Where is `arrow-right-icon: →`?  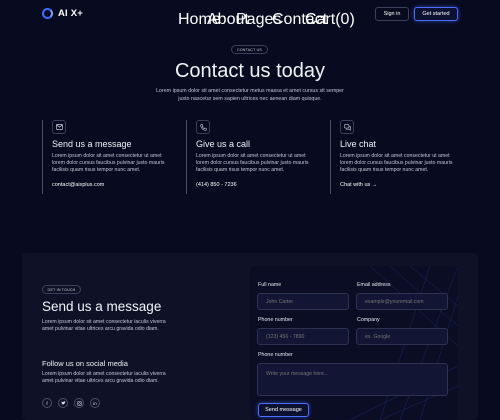
arrow-right-icon: → is located at coordinates (374, 185).